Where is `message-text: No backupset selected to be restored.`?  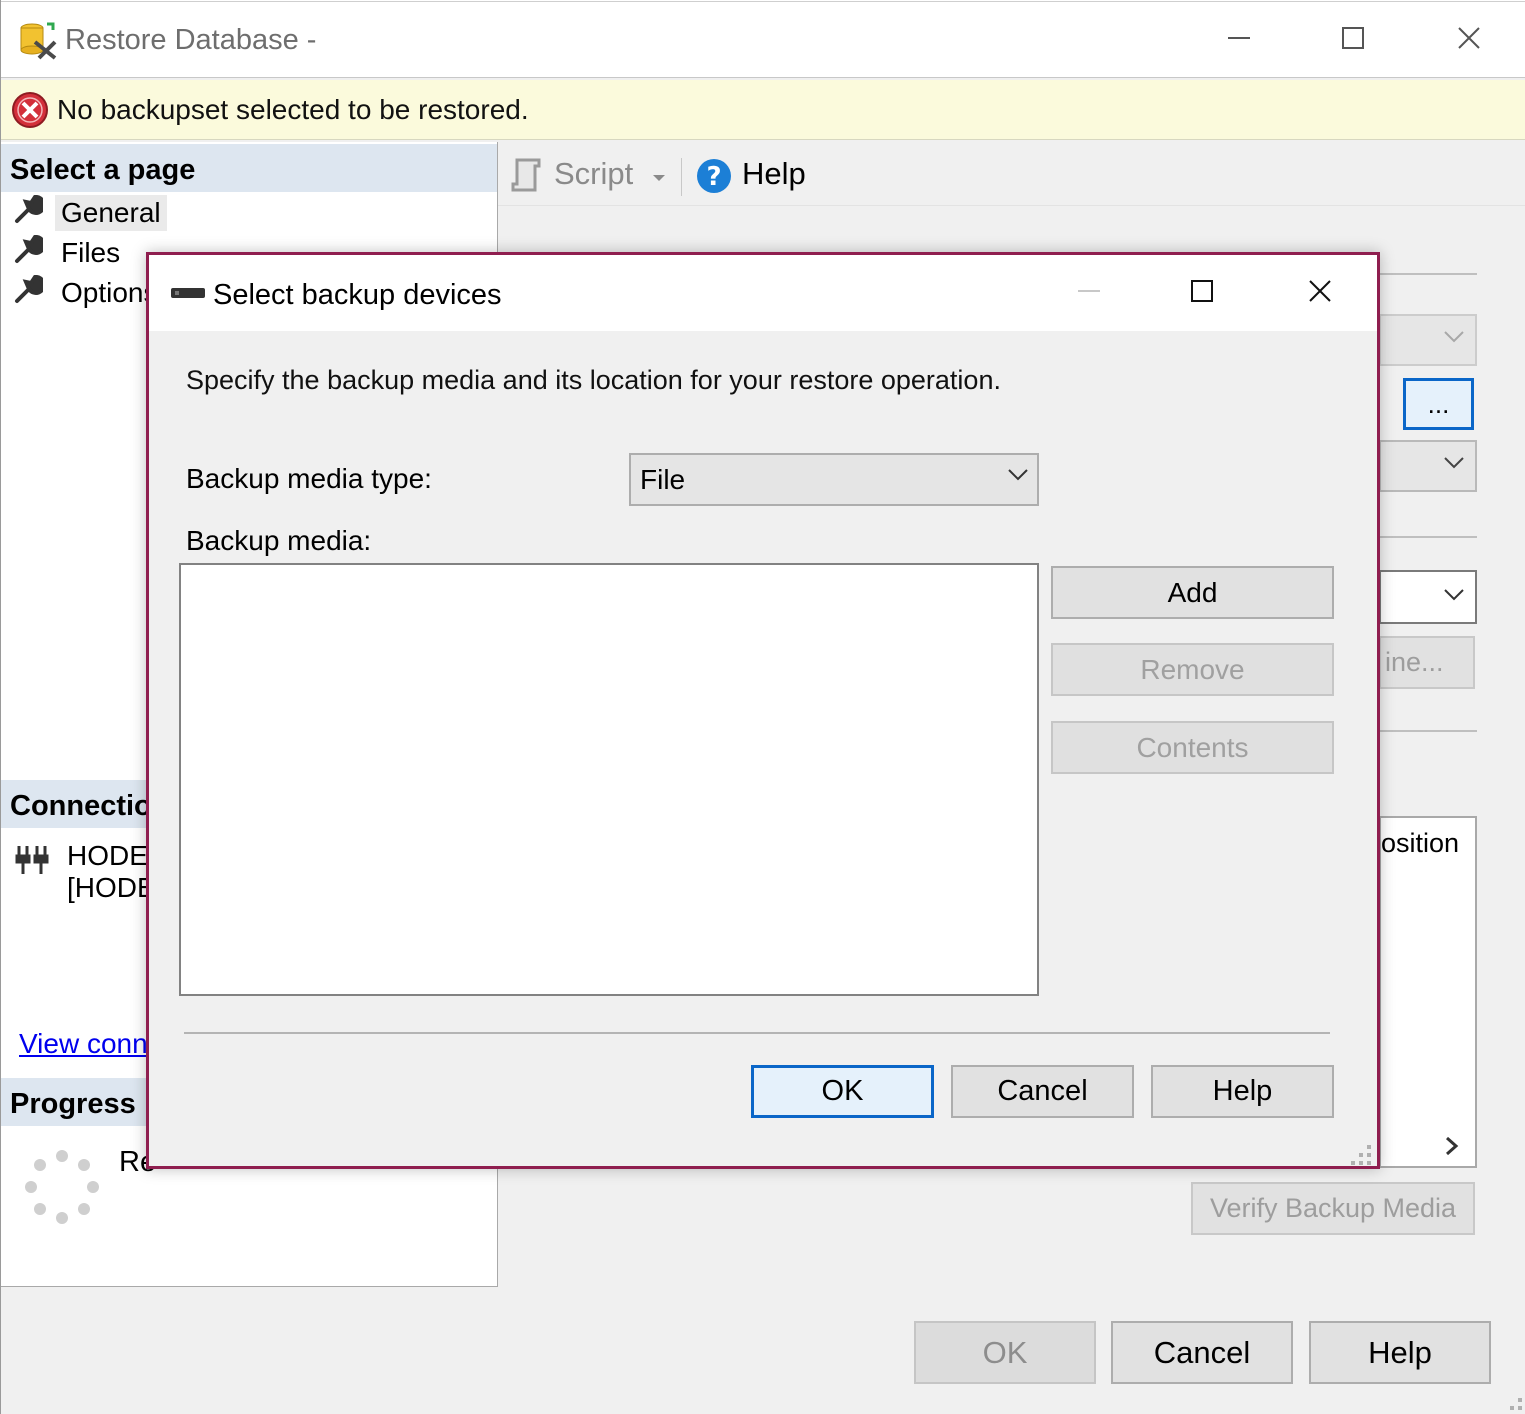
message-text: No backupset selected to be restored. is located at coordinates (293, 109).